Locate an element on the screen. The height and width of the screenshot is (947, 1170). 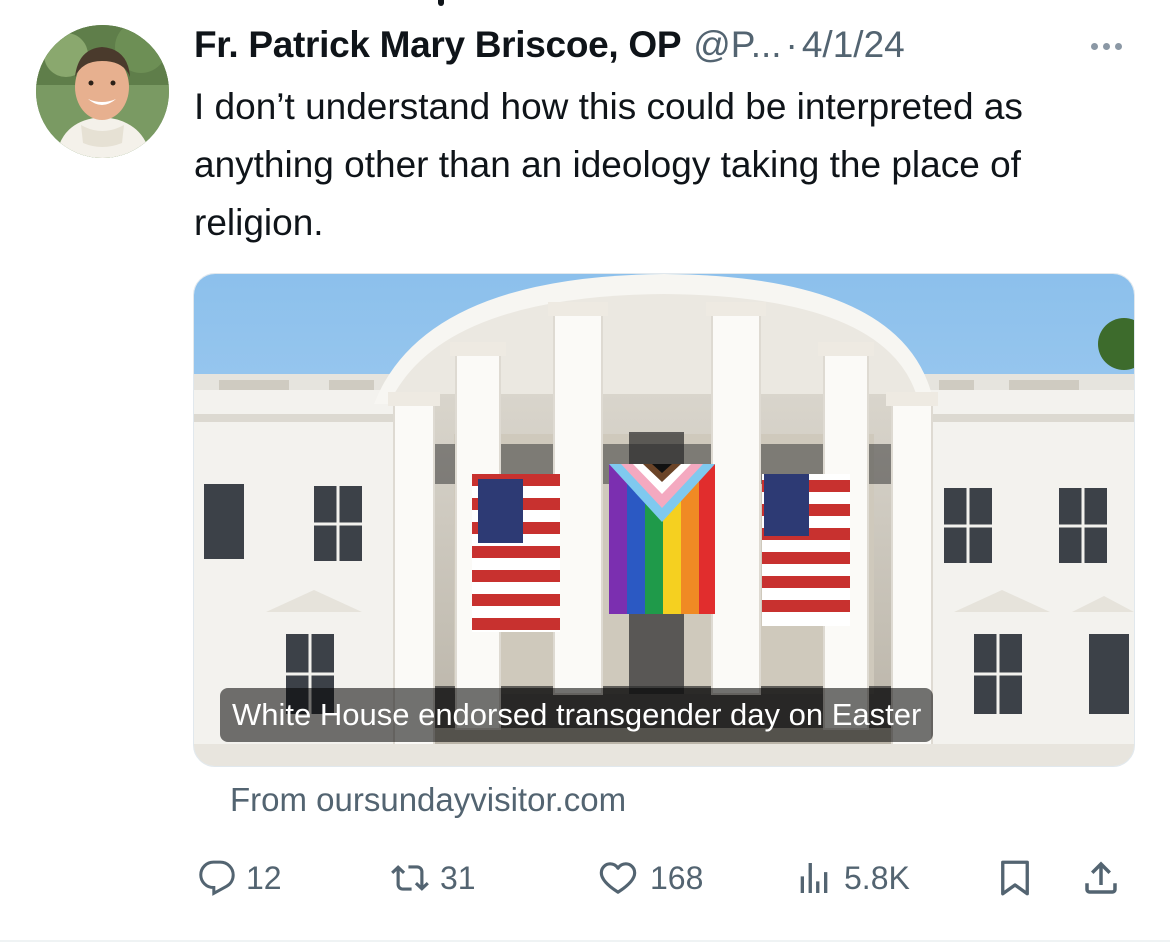
more-horizontal-icon is located at coordinates (1094, 46).